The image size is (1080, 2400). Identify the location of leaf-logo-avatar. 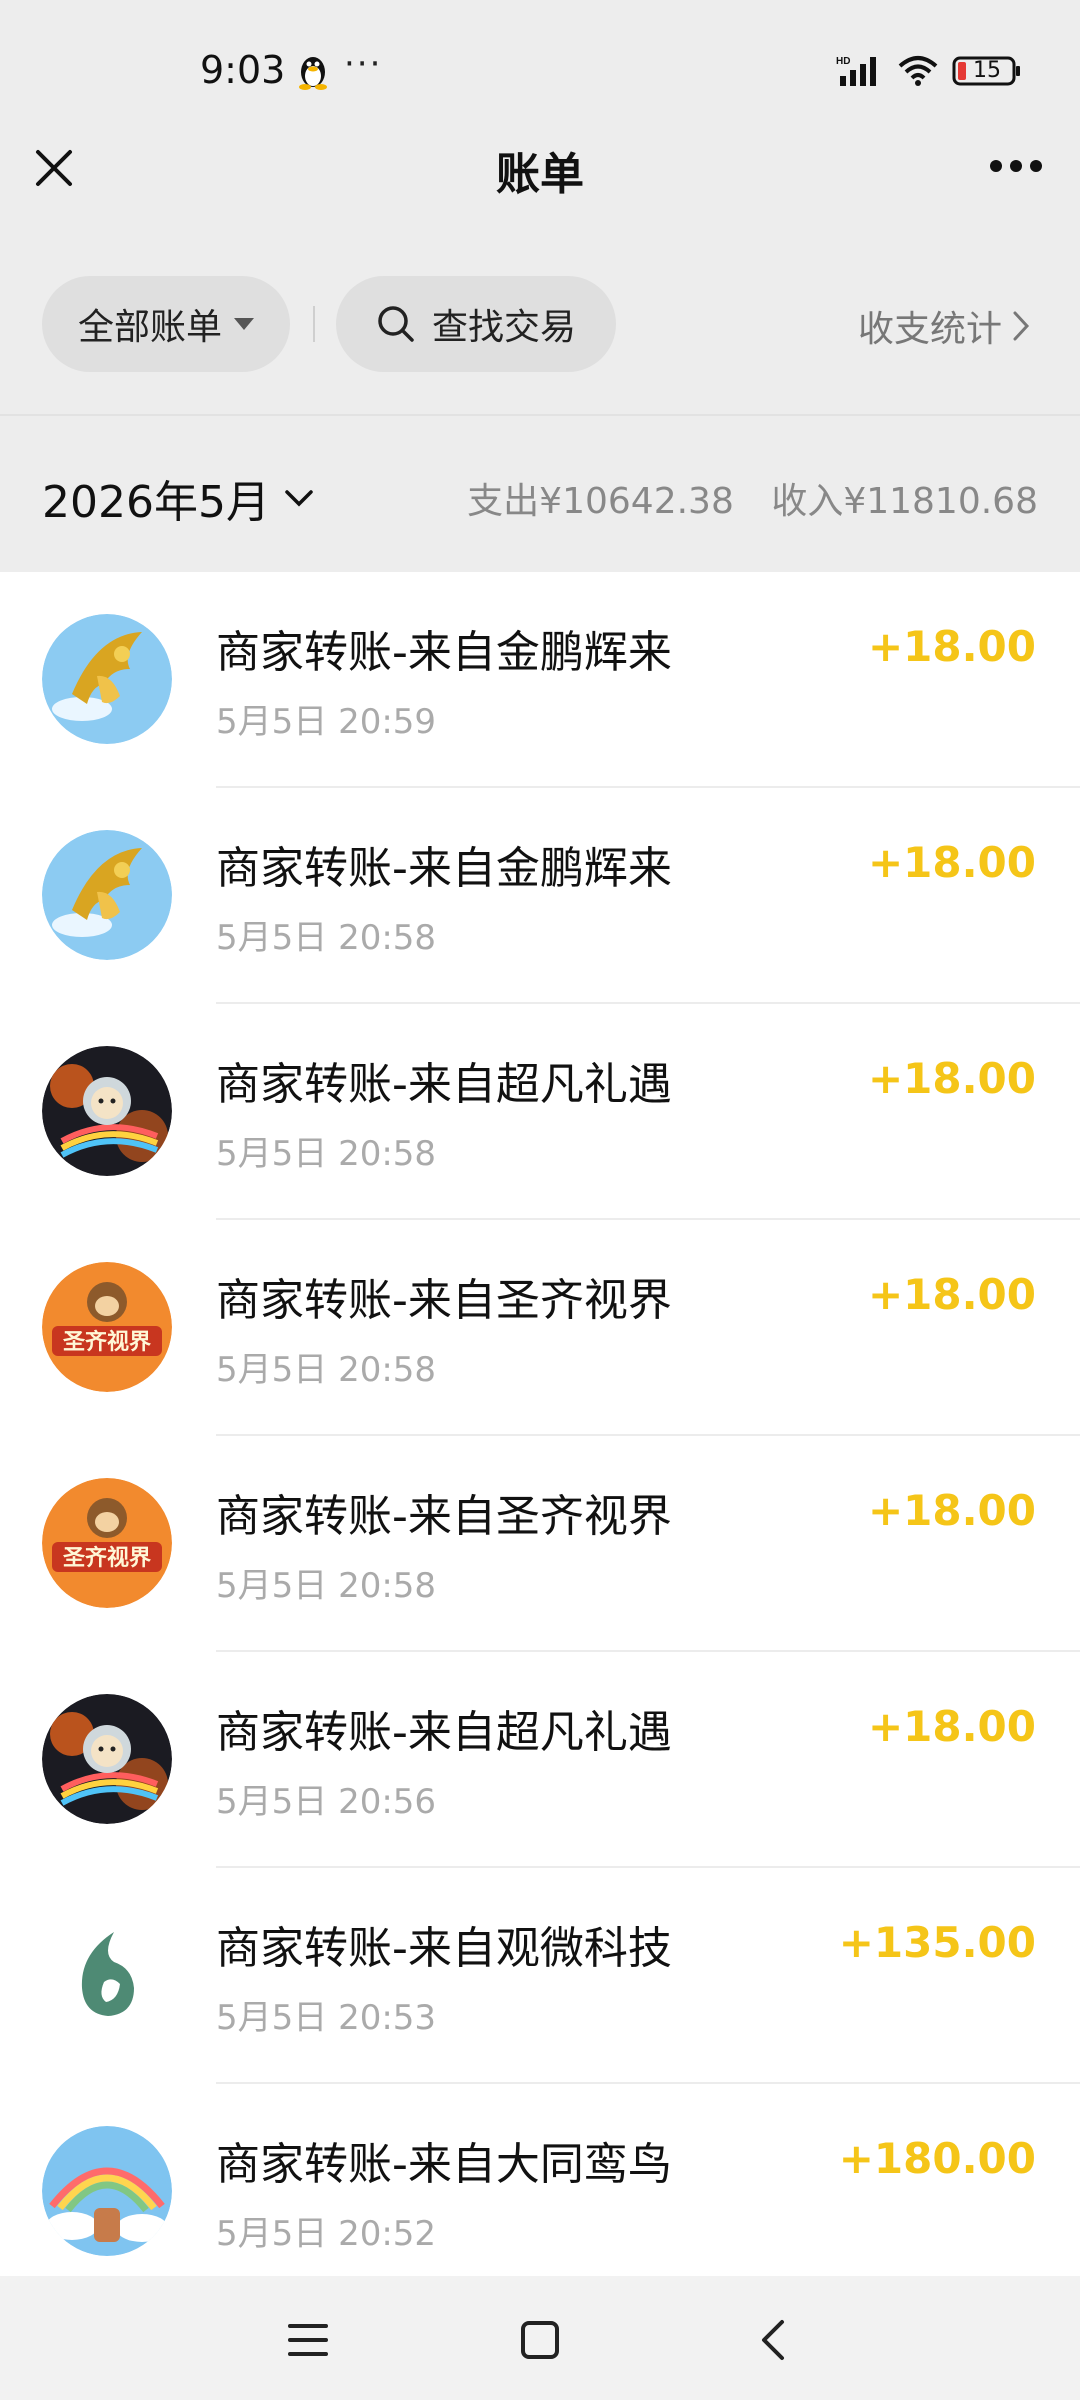
(107, 1975).